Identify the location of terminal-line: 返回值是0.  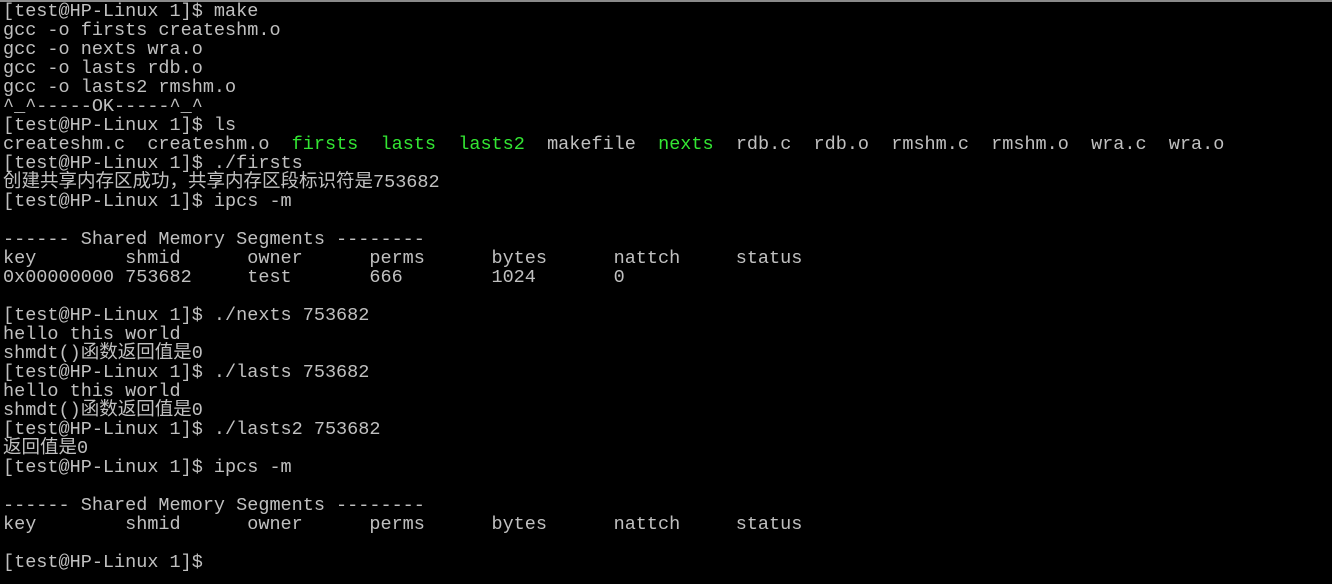
(613, 448).